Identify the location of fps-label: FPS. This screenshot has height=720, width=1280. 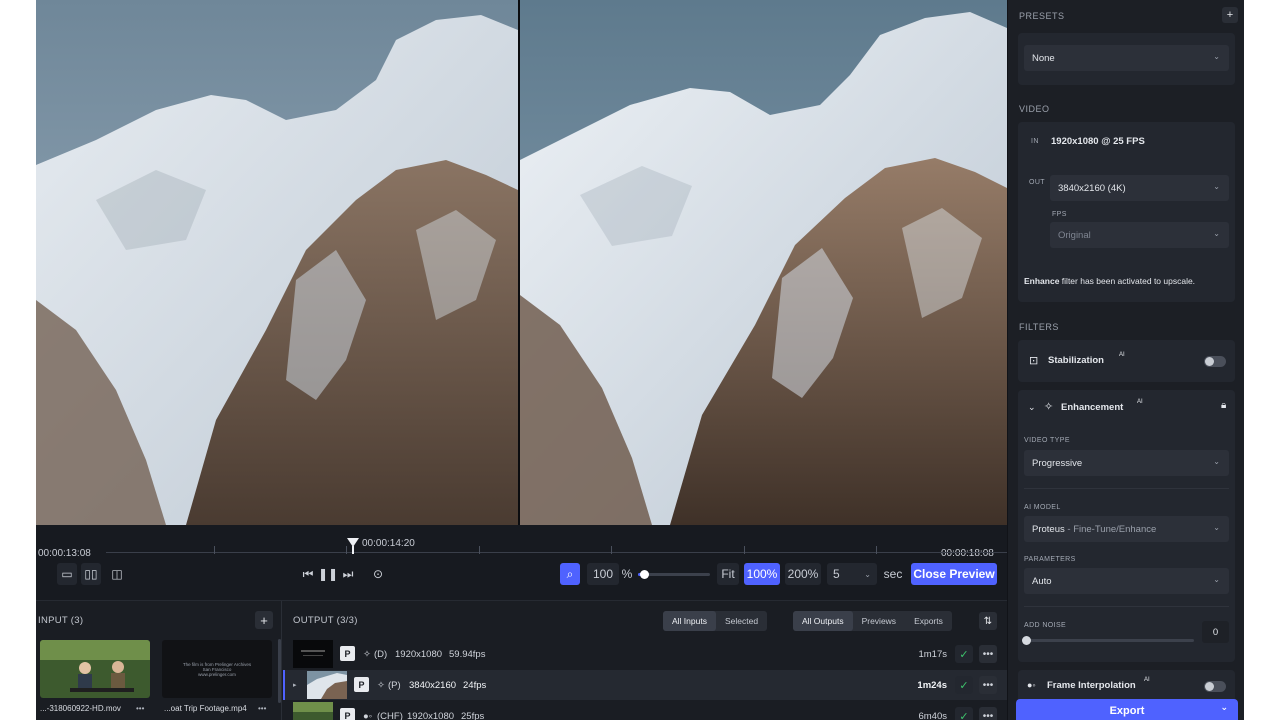
(1059, 214).